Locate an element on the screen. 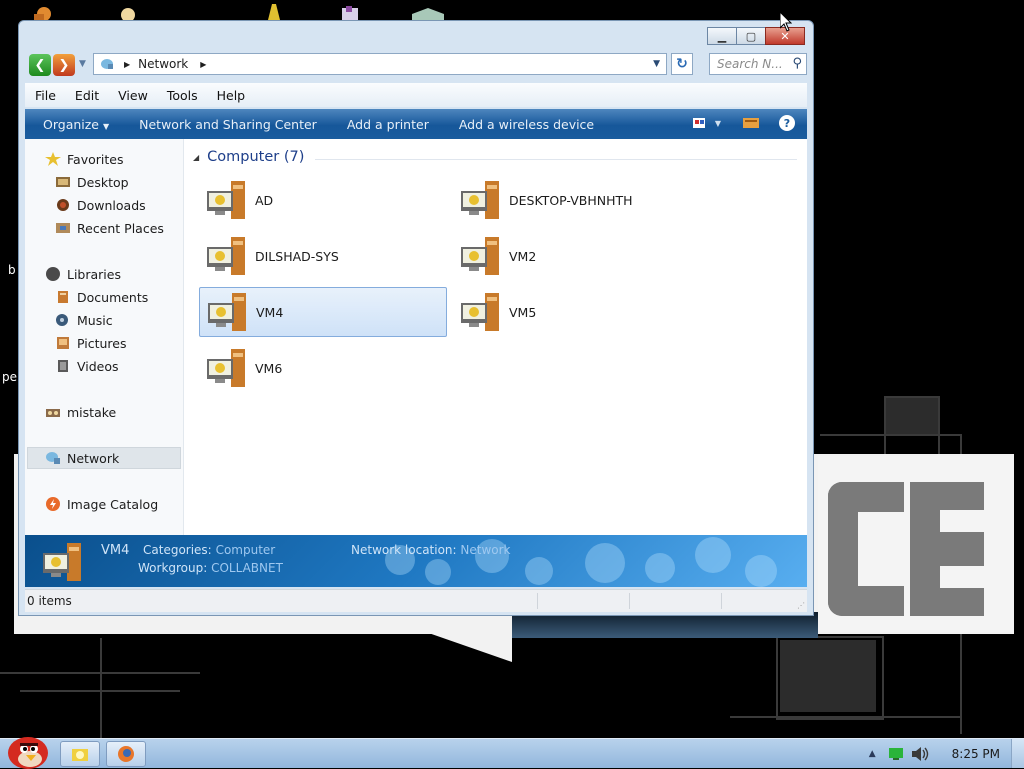 The height and width of the screenshot is (769, 1024). back-button: ❮ is located at coordinates (40, 65).